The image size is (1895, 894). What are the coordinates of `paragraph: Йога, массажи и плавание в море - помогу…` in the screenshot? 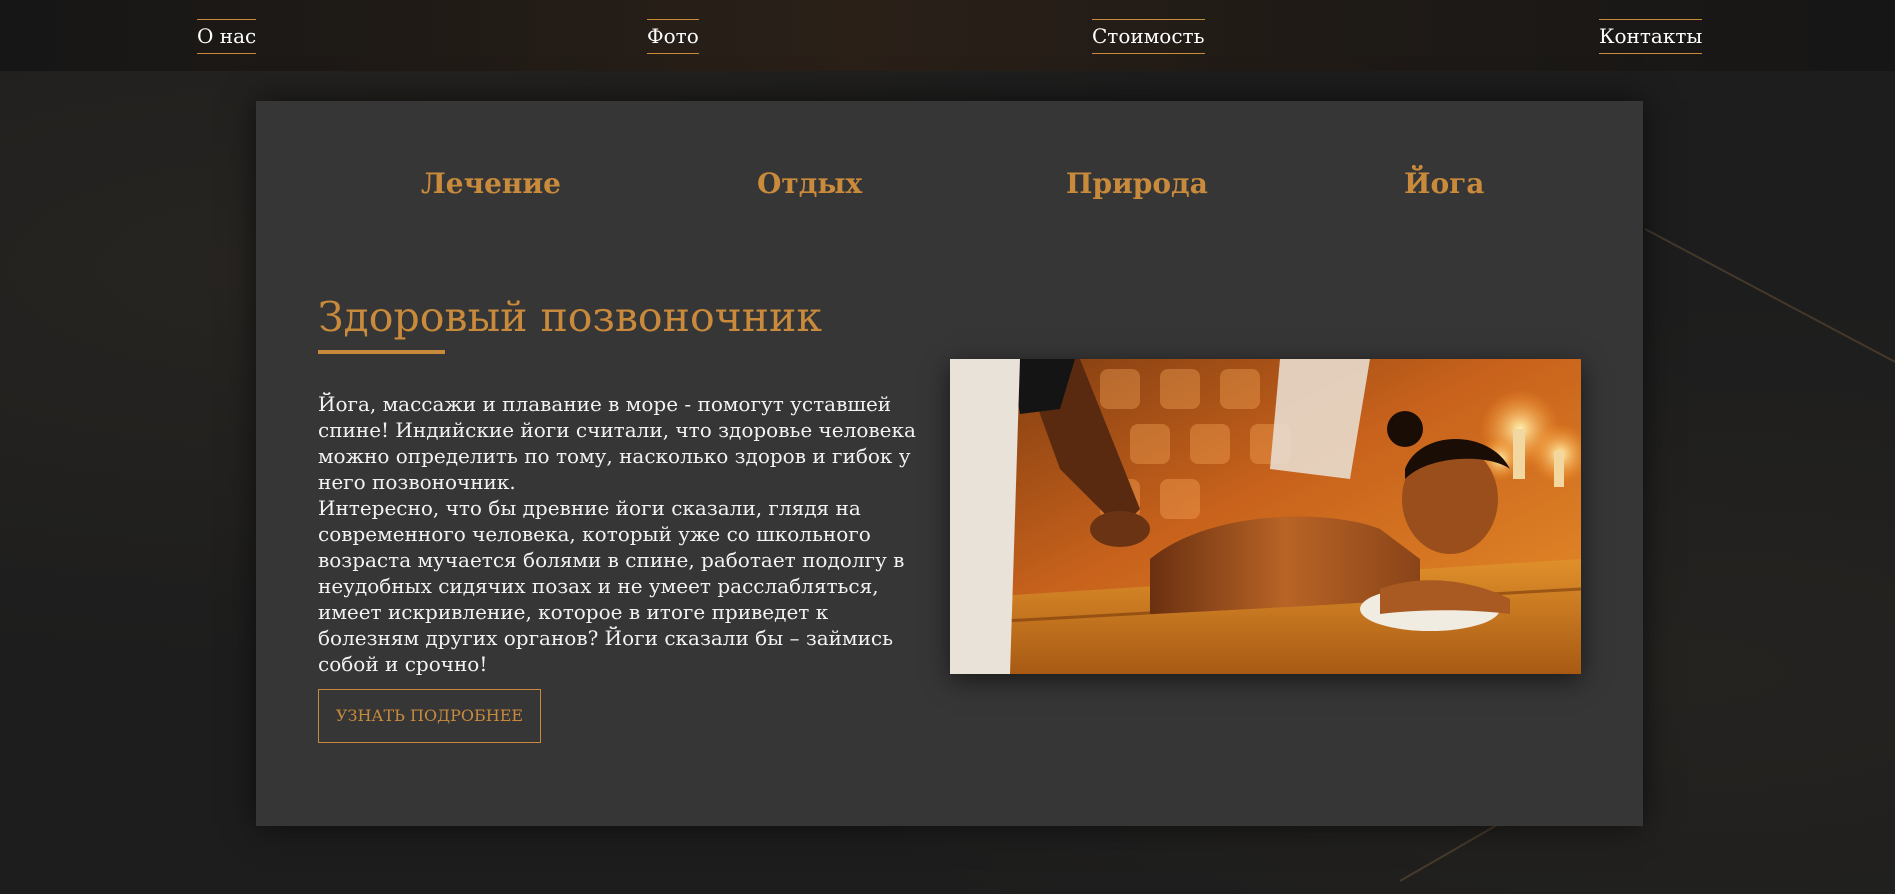 It's located at (617, 443).